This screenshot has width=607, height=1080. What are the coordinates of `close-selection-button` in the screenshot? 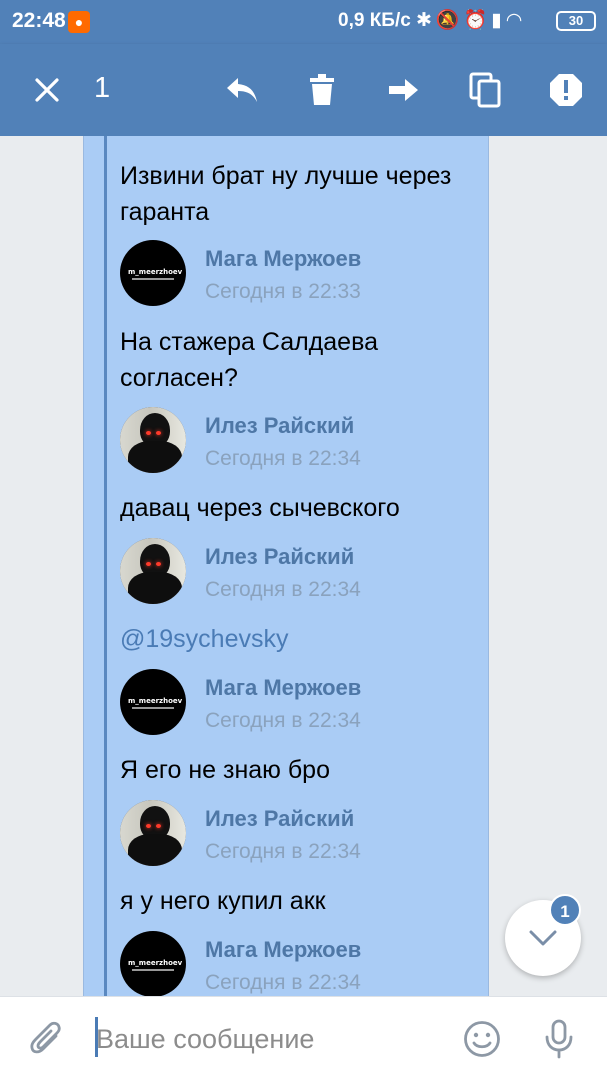 It's located at (47, 90).